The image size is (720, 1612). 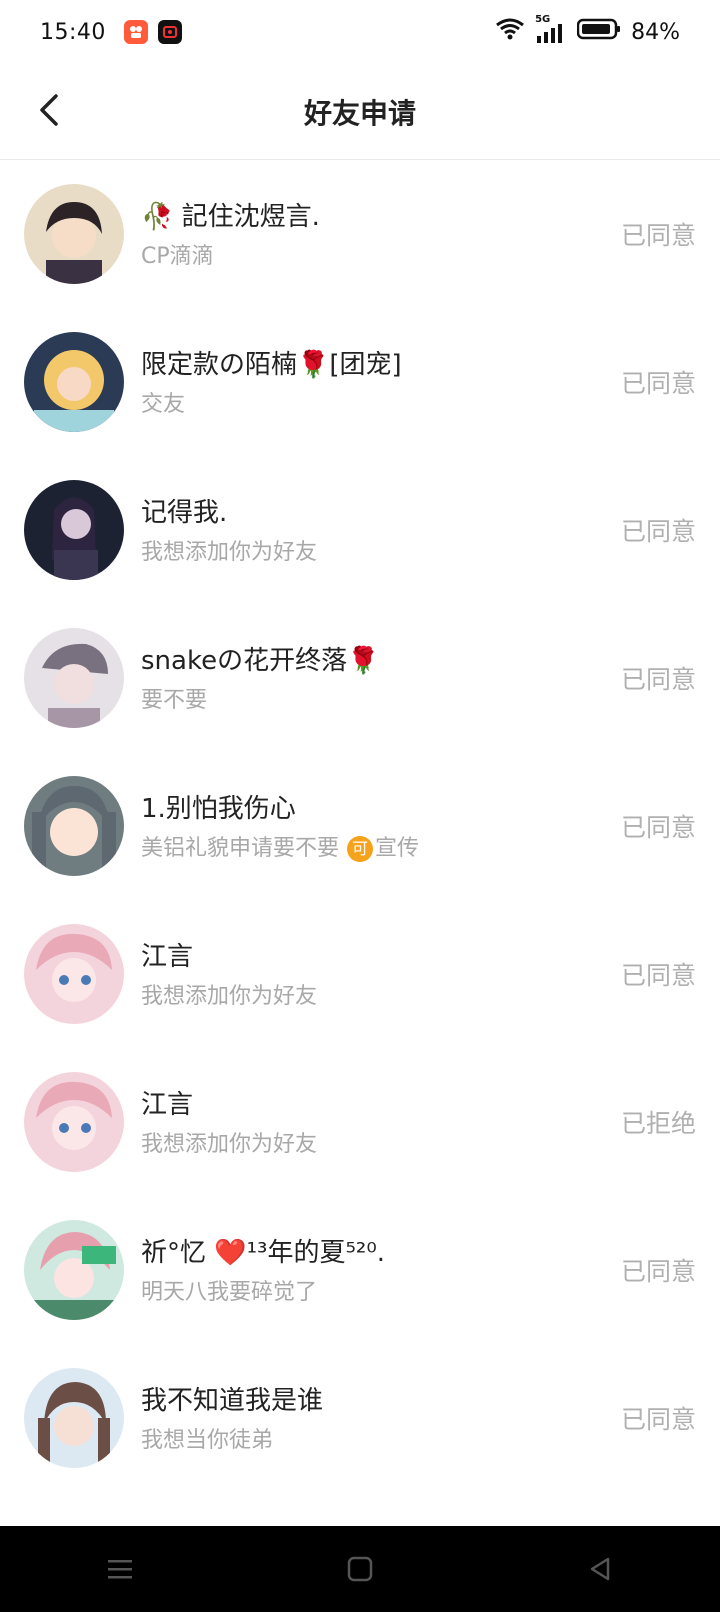 What do you see at coordinates (73, 32) in the screenshot?
I see `status-time: 15:40` at bounding box center [73, 32].